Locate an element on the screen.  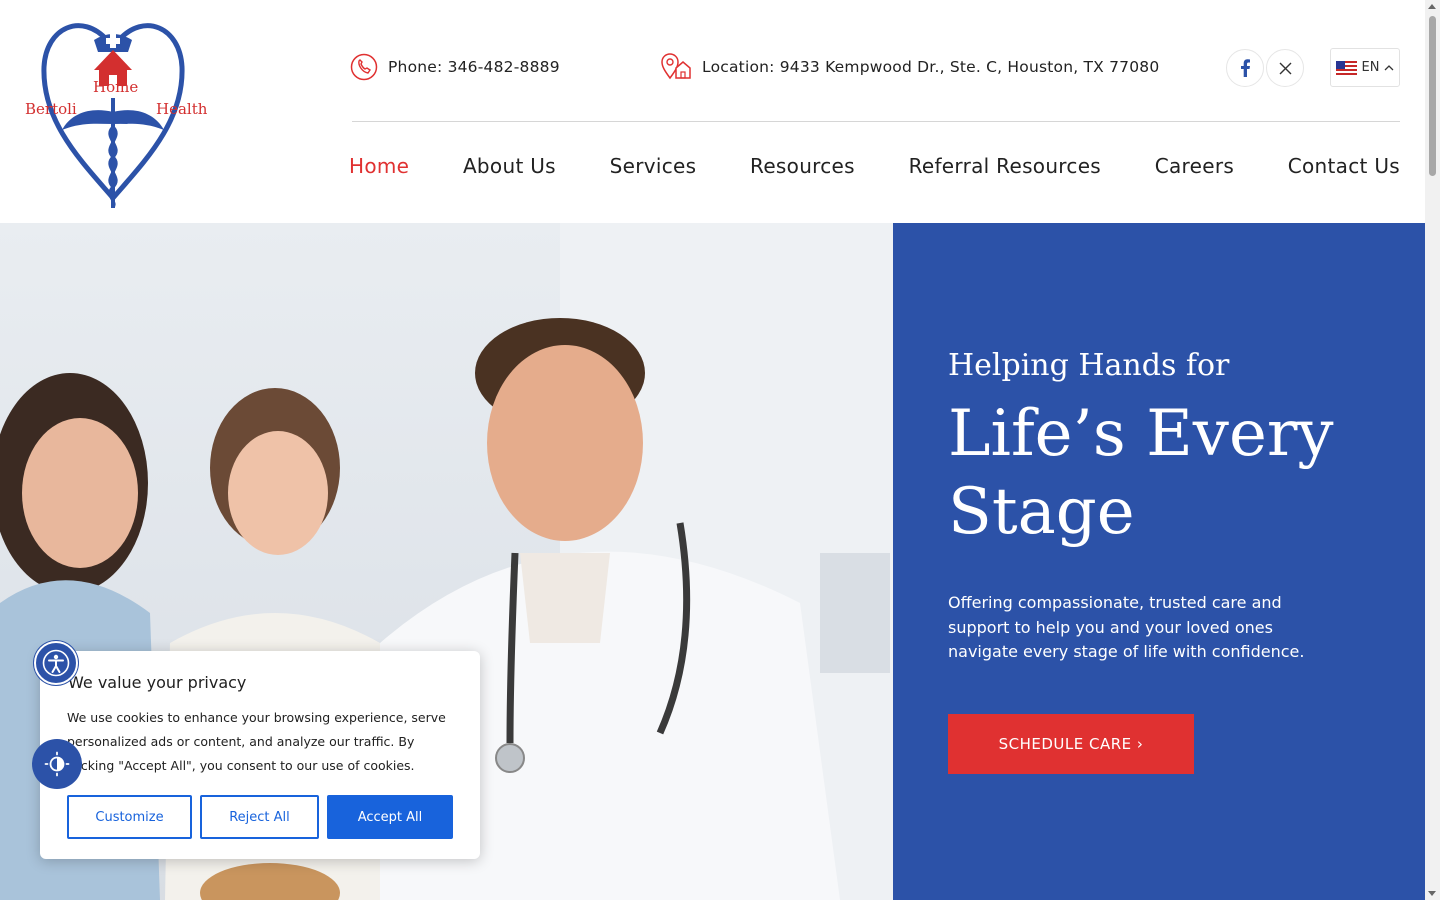
accept-all-button: Accept All is located at coordinates (390, 817).